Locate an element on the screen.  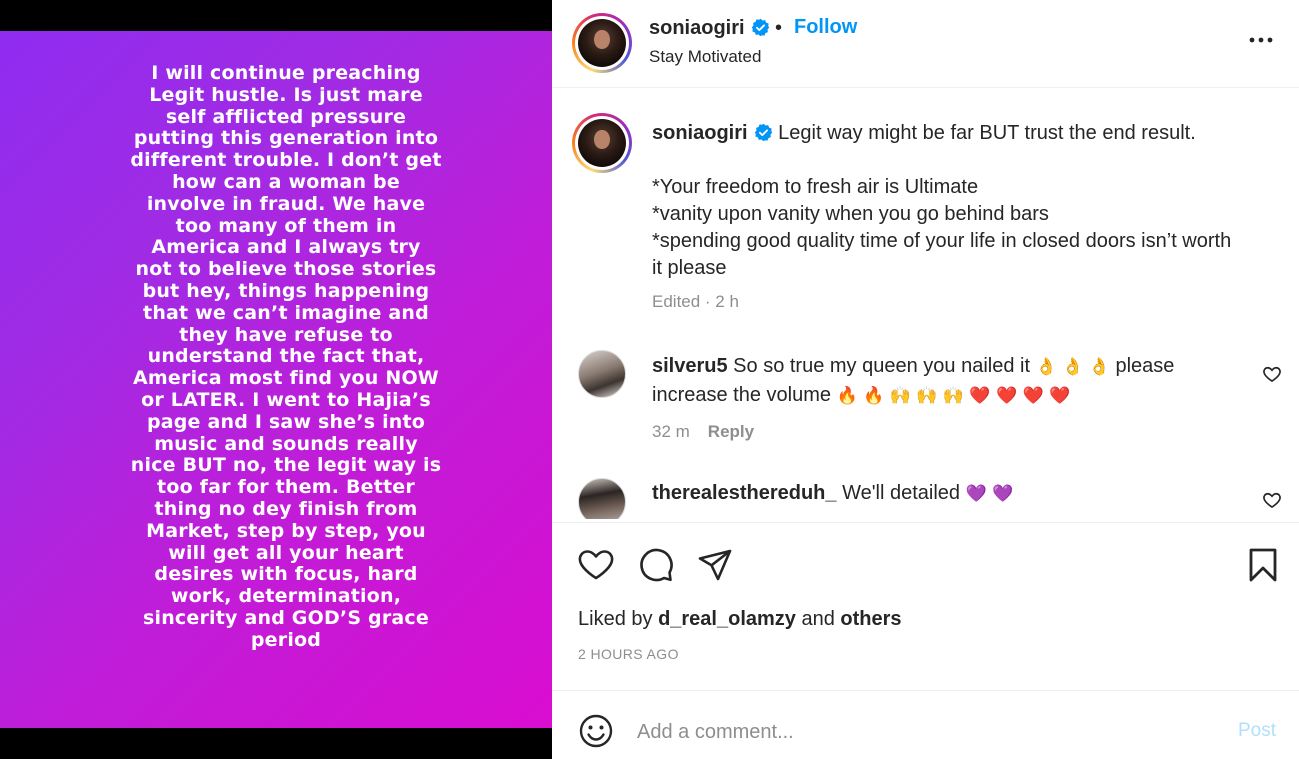
post-comment-button: Post is located at coordinates (1257, 731).